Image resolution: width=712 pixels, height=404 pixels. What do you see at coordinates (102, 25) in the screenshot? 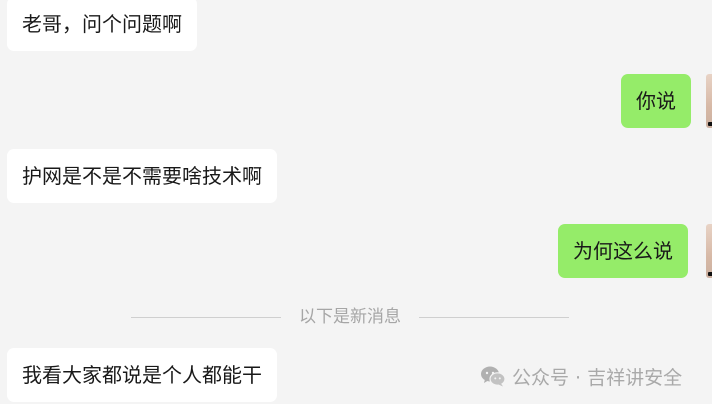
I see `message-bubble-incoming: 老哥，问个问题啊` at bounding box center [102, 25].